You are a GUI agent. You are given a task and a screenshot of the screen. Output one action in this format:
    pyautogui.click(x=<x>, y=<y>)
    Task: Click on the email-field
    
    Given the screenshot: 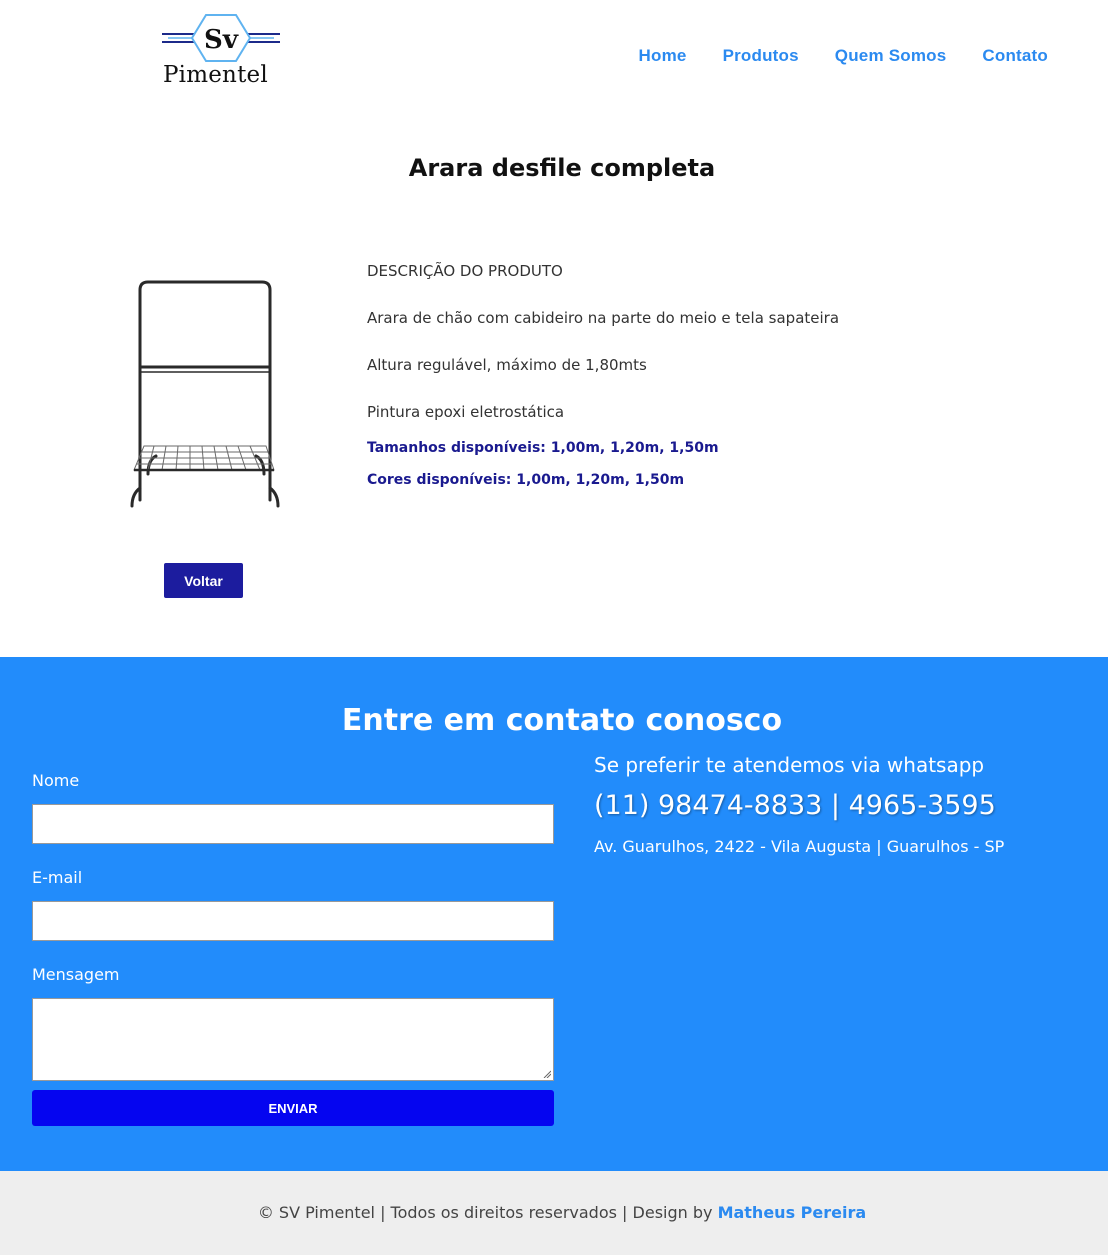 What is the action you would take?
    pyautogui.click(x=293, y=921)
    